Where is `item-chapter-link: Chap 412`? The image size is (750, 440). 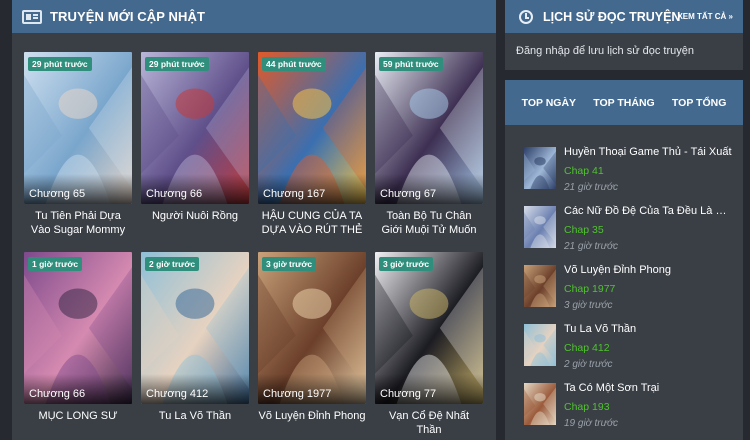 item-chapter-link: Chap 412 is located at coordinates (587, 348).